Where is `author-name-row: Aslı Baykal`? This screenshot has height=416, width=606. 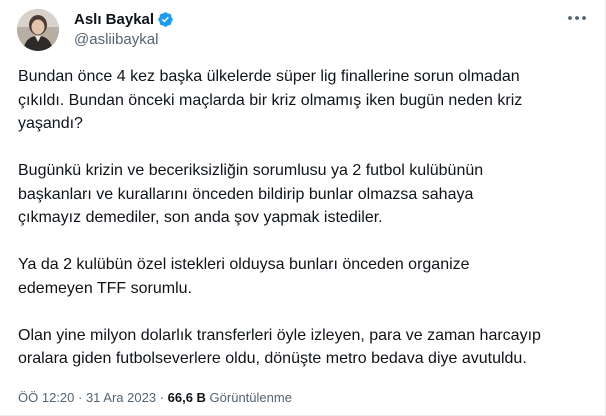
author-name-row: Aslı Baykal is located at coordinates (124, 19).